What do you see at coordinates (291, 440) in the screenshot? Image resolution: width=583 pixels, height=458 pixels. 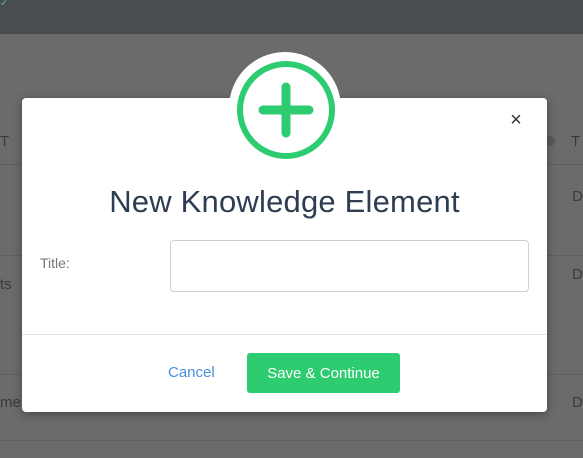 I see `background-row-divider` at bounding box center [291, 440].